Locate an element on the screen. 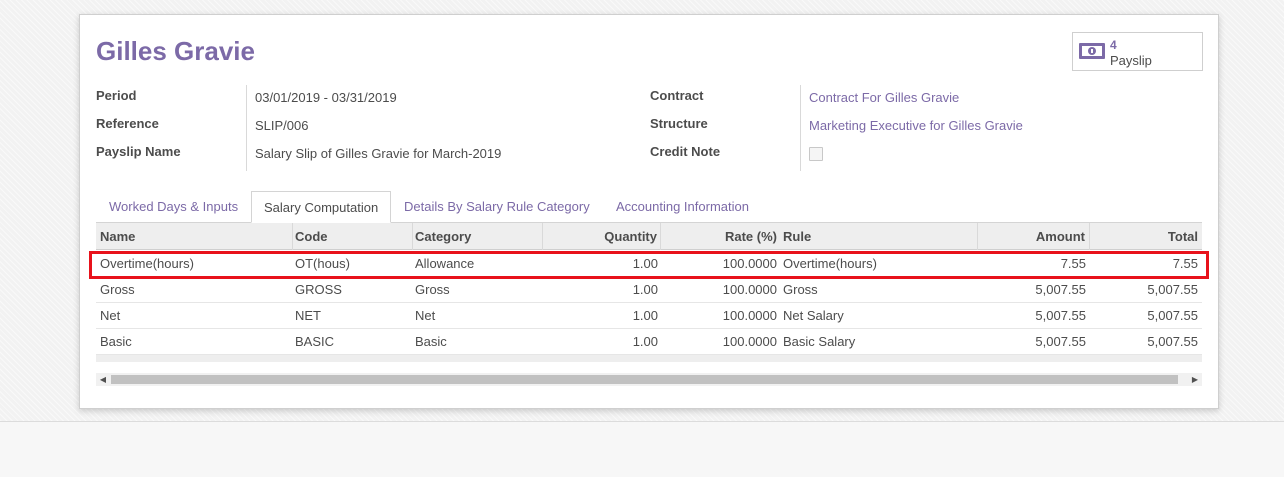 The height and width of the screenshot is (477, 1284). row-category: Basic is located at coordinates (431, 341).